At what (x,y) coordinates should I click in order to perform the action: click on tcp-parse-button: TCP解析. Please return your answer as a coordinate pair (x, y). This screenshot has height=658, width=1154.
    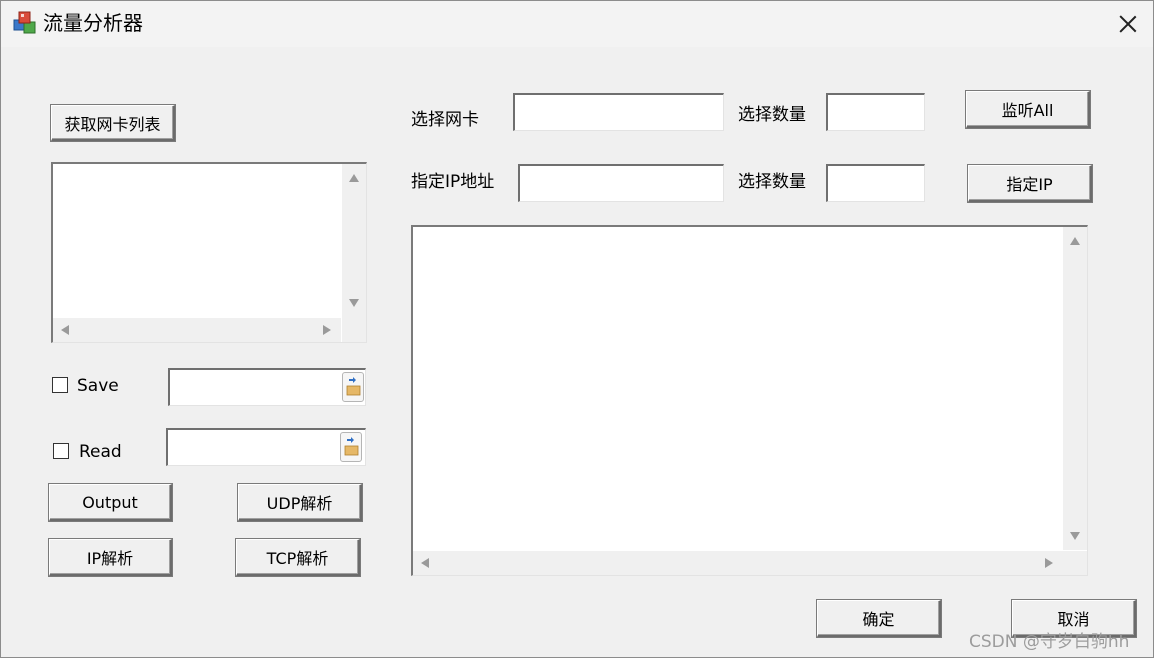
    Looking at the image, I should click on (298, 557).